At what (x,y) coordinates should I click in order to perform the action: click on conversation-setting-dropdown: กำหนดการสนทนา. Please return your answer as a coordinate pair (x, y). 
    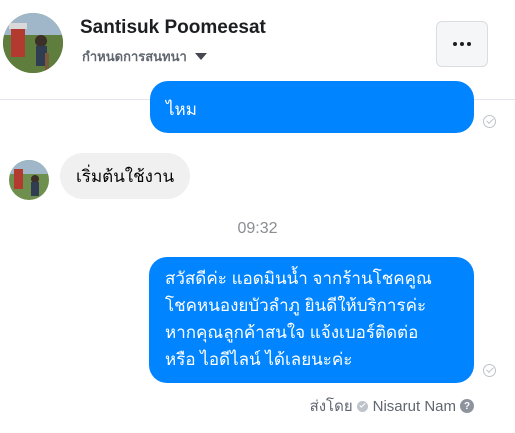
    Looking at the image, I should click on (144, 56).